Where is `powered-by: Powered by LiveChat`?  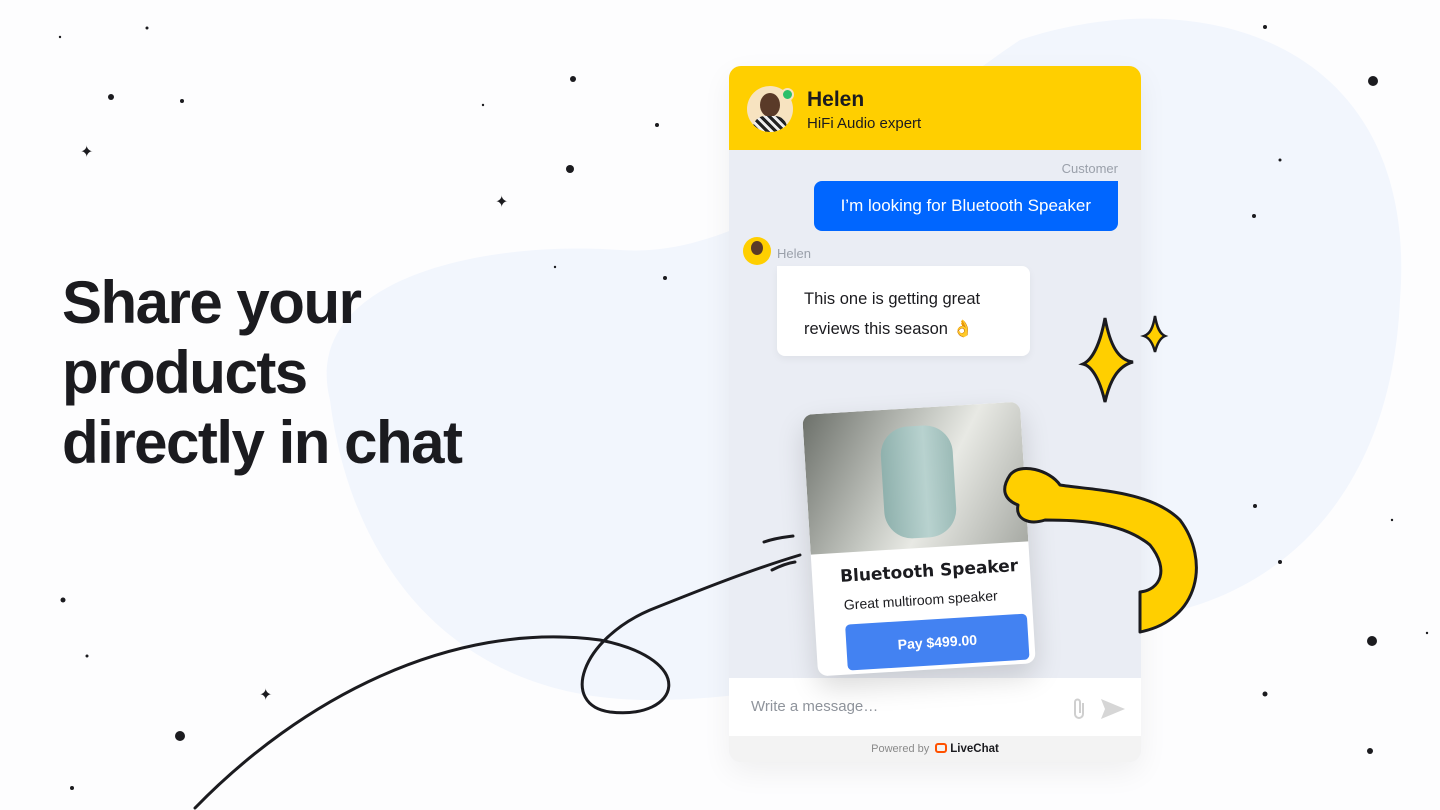 powered-by: Powered by LiveChat is located at coordinates (935, 749).